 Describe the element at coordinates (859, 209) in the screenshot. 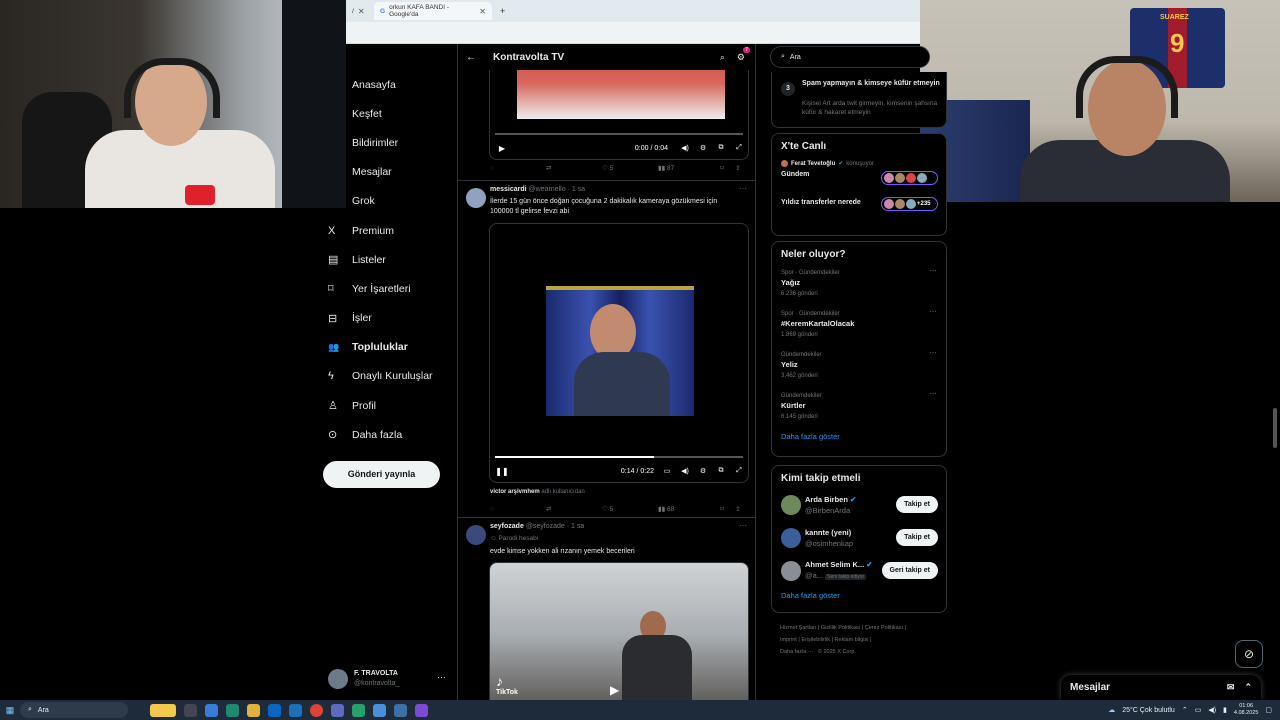

I see `live-space: Yıldız transferler nerede +235` at that location.